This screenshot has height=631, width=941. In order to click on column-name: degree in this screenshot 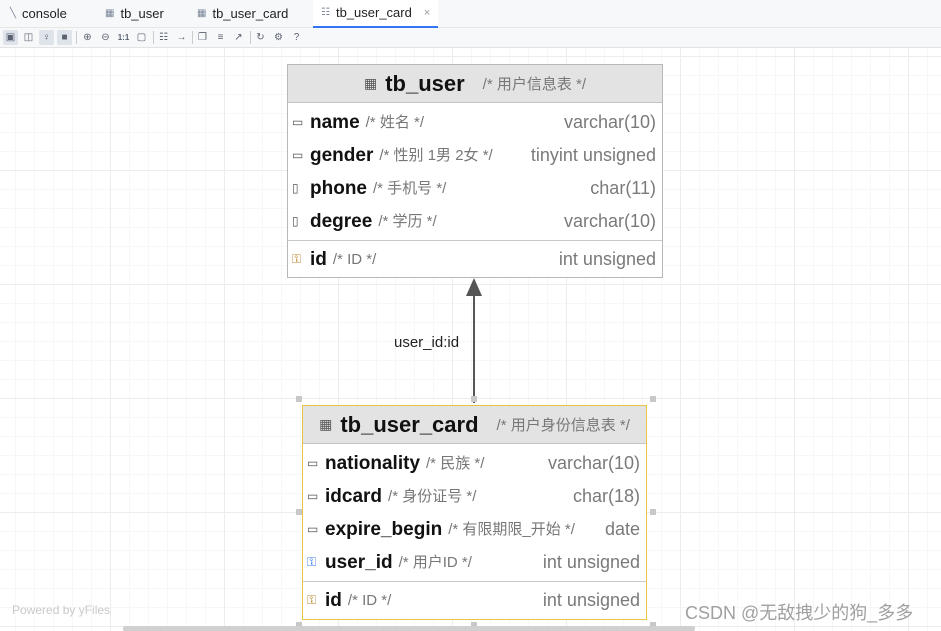, I will do `click(341, 221)`.